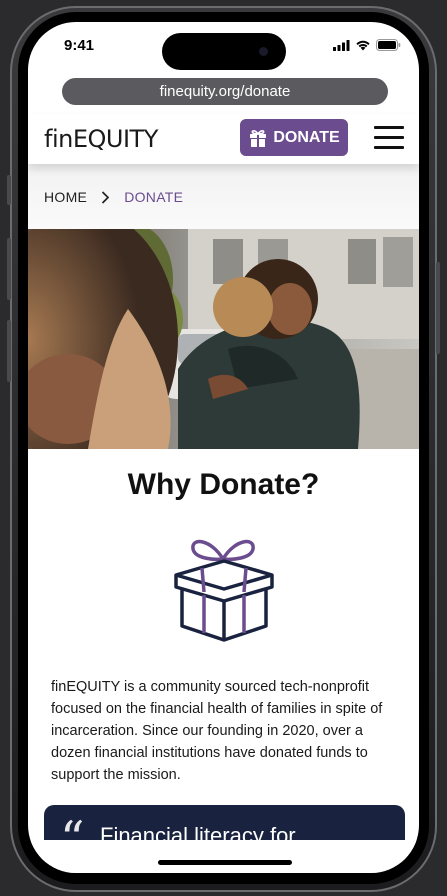  I want to click on action-button, so click(9, 190).